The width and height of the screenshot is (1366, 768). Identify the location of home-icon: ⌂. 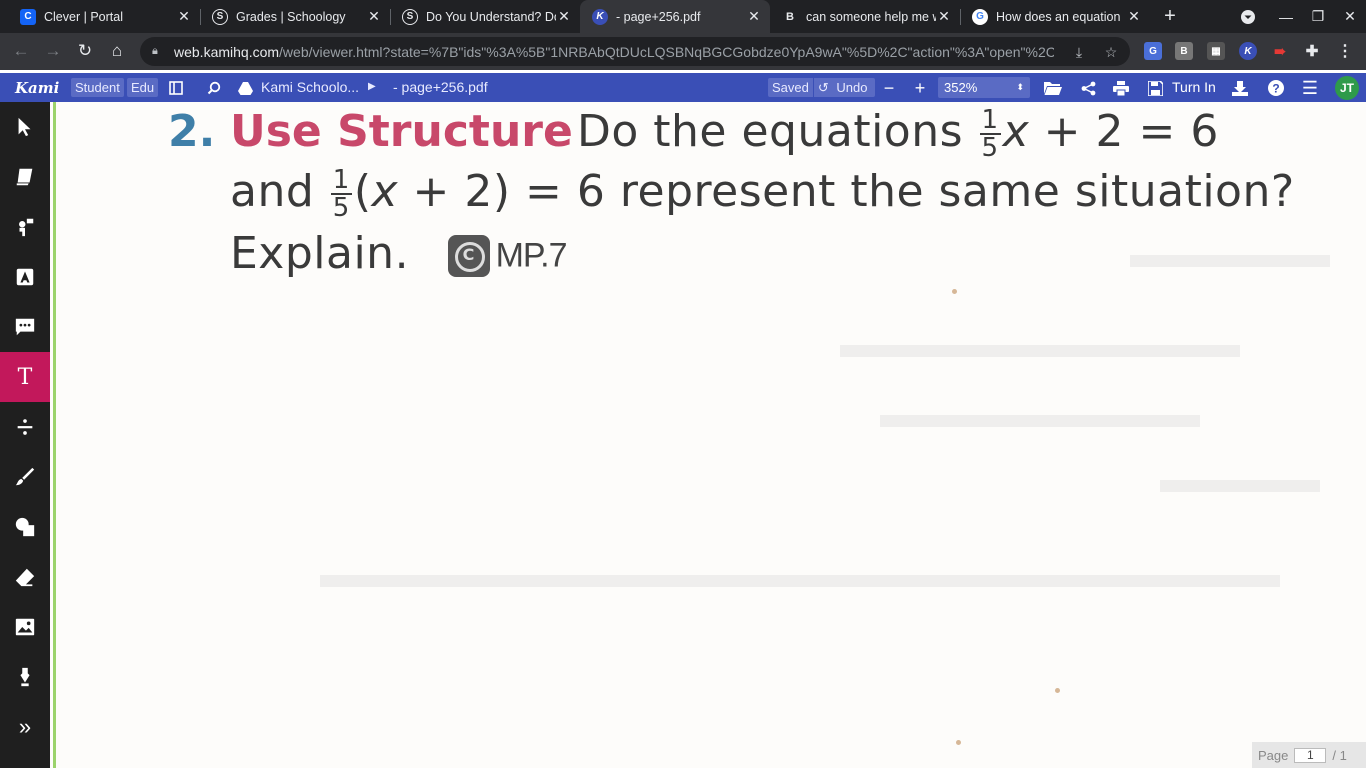
(117, 51).